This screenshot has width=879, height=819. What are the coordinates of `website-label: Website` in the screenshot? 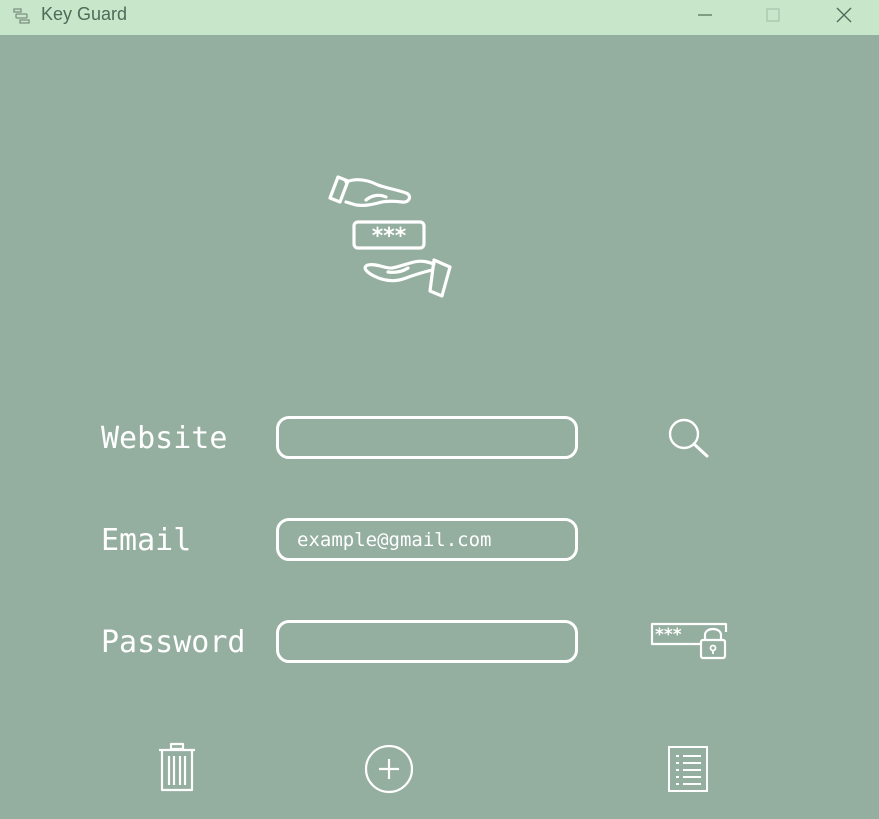 It's located at (164, 438).